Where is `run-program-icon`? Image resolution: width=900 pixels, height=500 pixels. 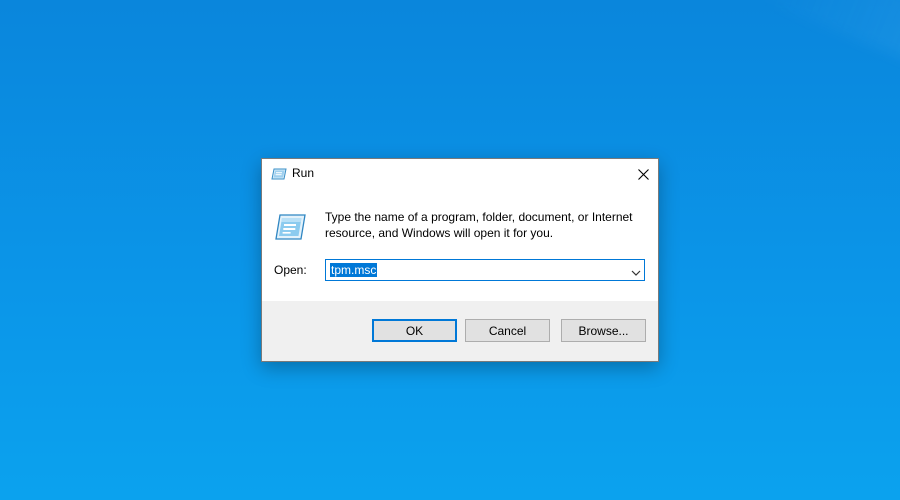 run-program-icon is located at coordinates (290, 227).